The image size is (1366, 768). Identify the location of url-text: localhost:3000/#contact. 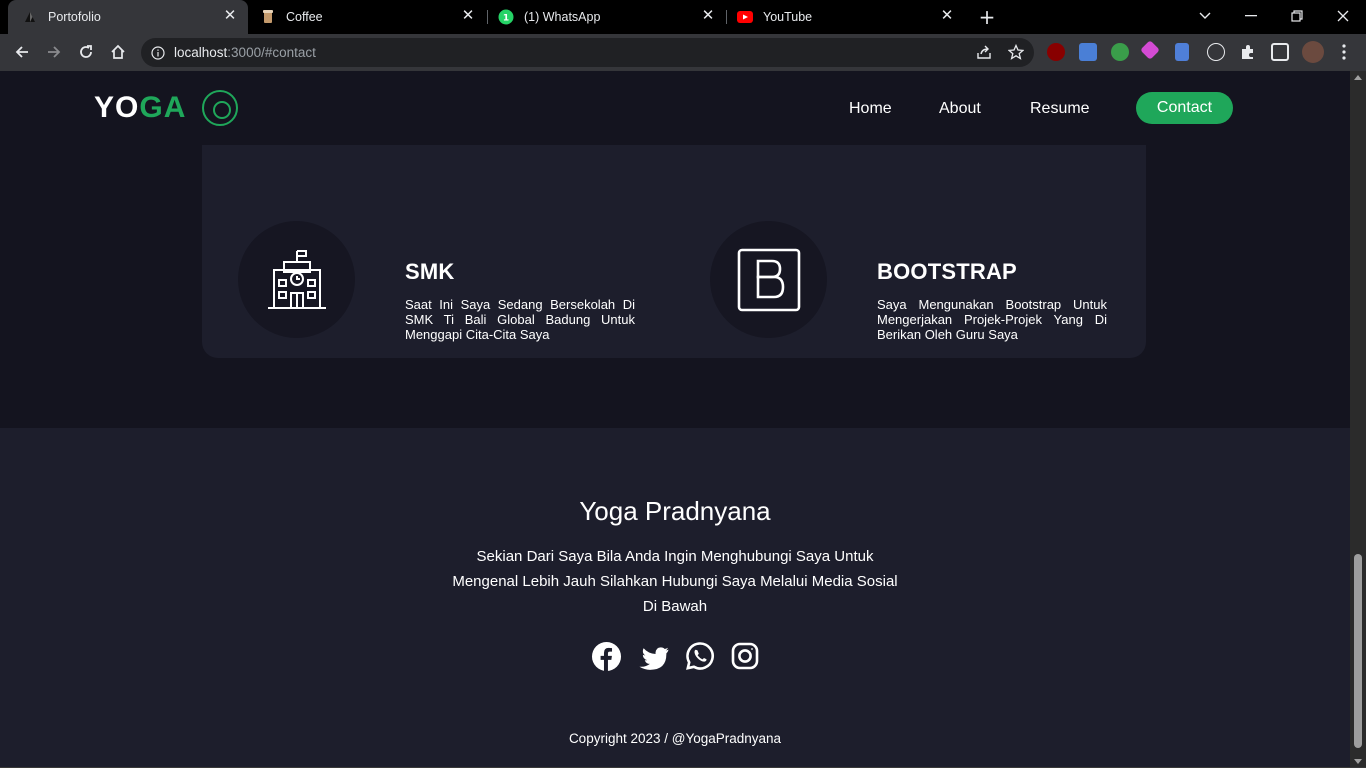
(245, 52).